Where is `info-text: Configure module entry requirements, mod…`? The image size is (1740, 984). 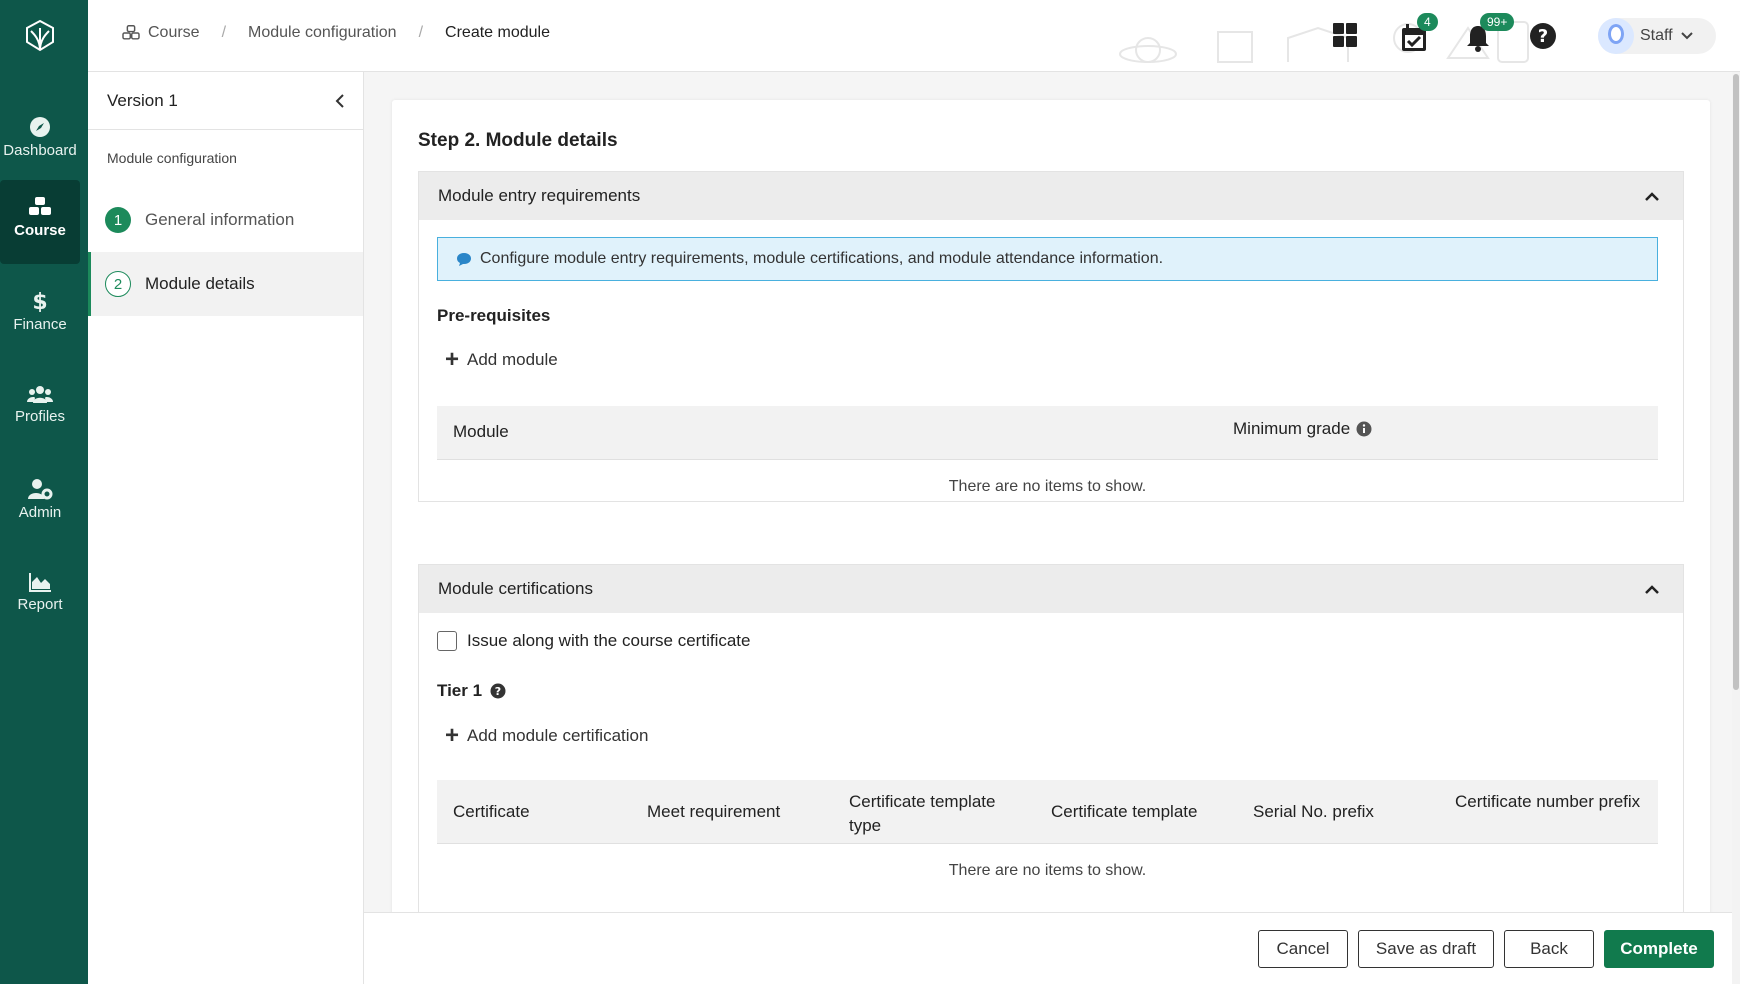 info-text: Configure module entry requirements, mod… is located at coordinates (822, 258).